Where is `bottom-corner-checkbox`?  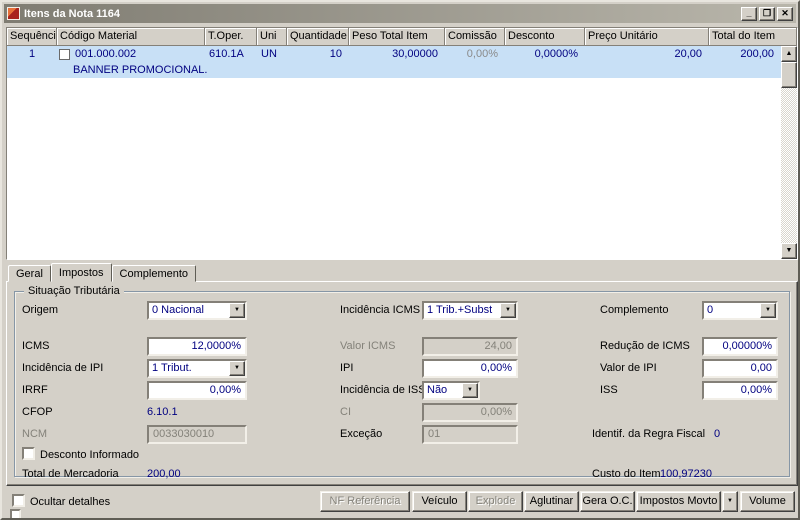
bottom-corner-checkbox is located at coordinates (15, 513).